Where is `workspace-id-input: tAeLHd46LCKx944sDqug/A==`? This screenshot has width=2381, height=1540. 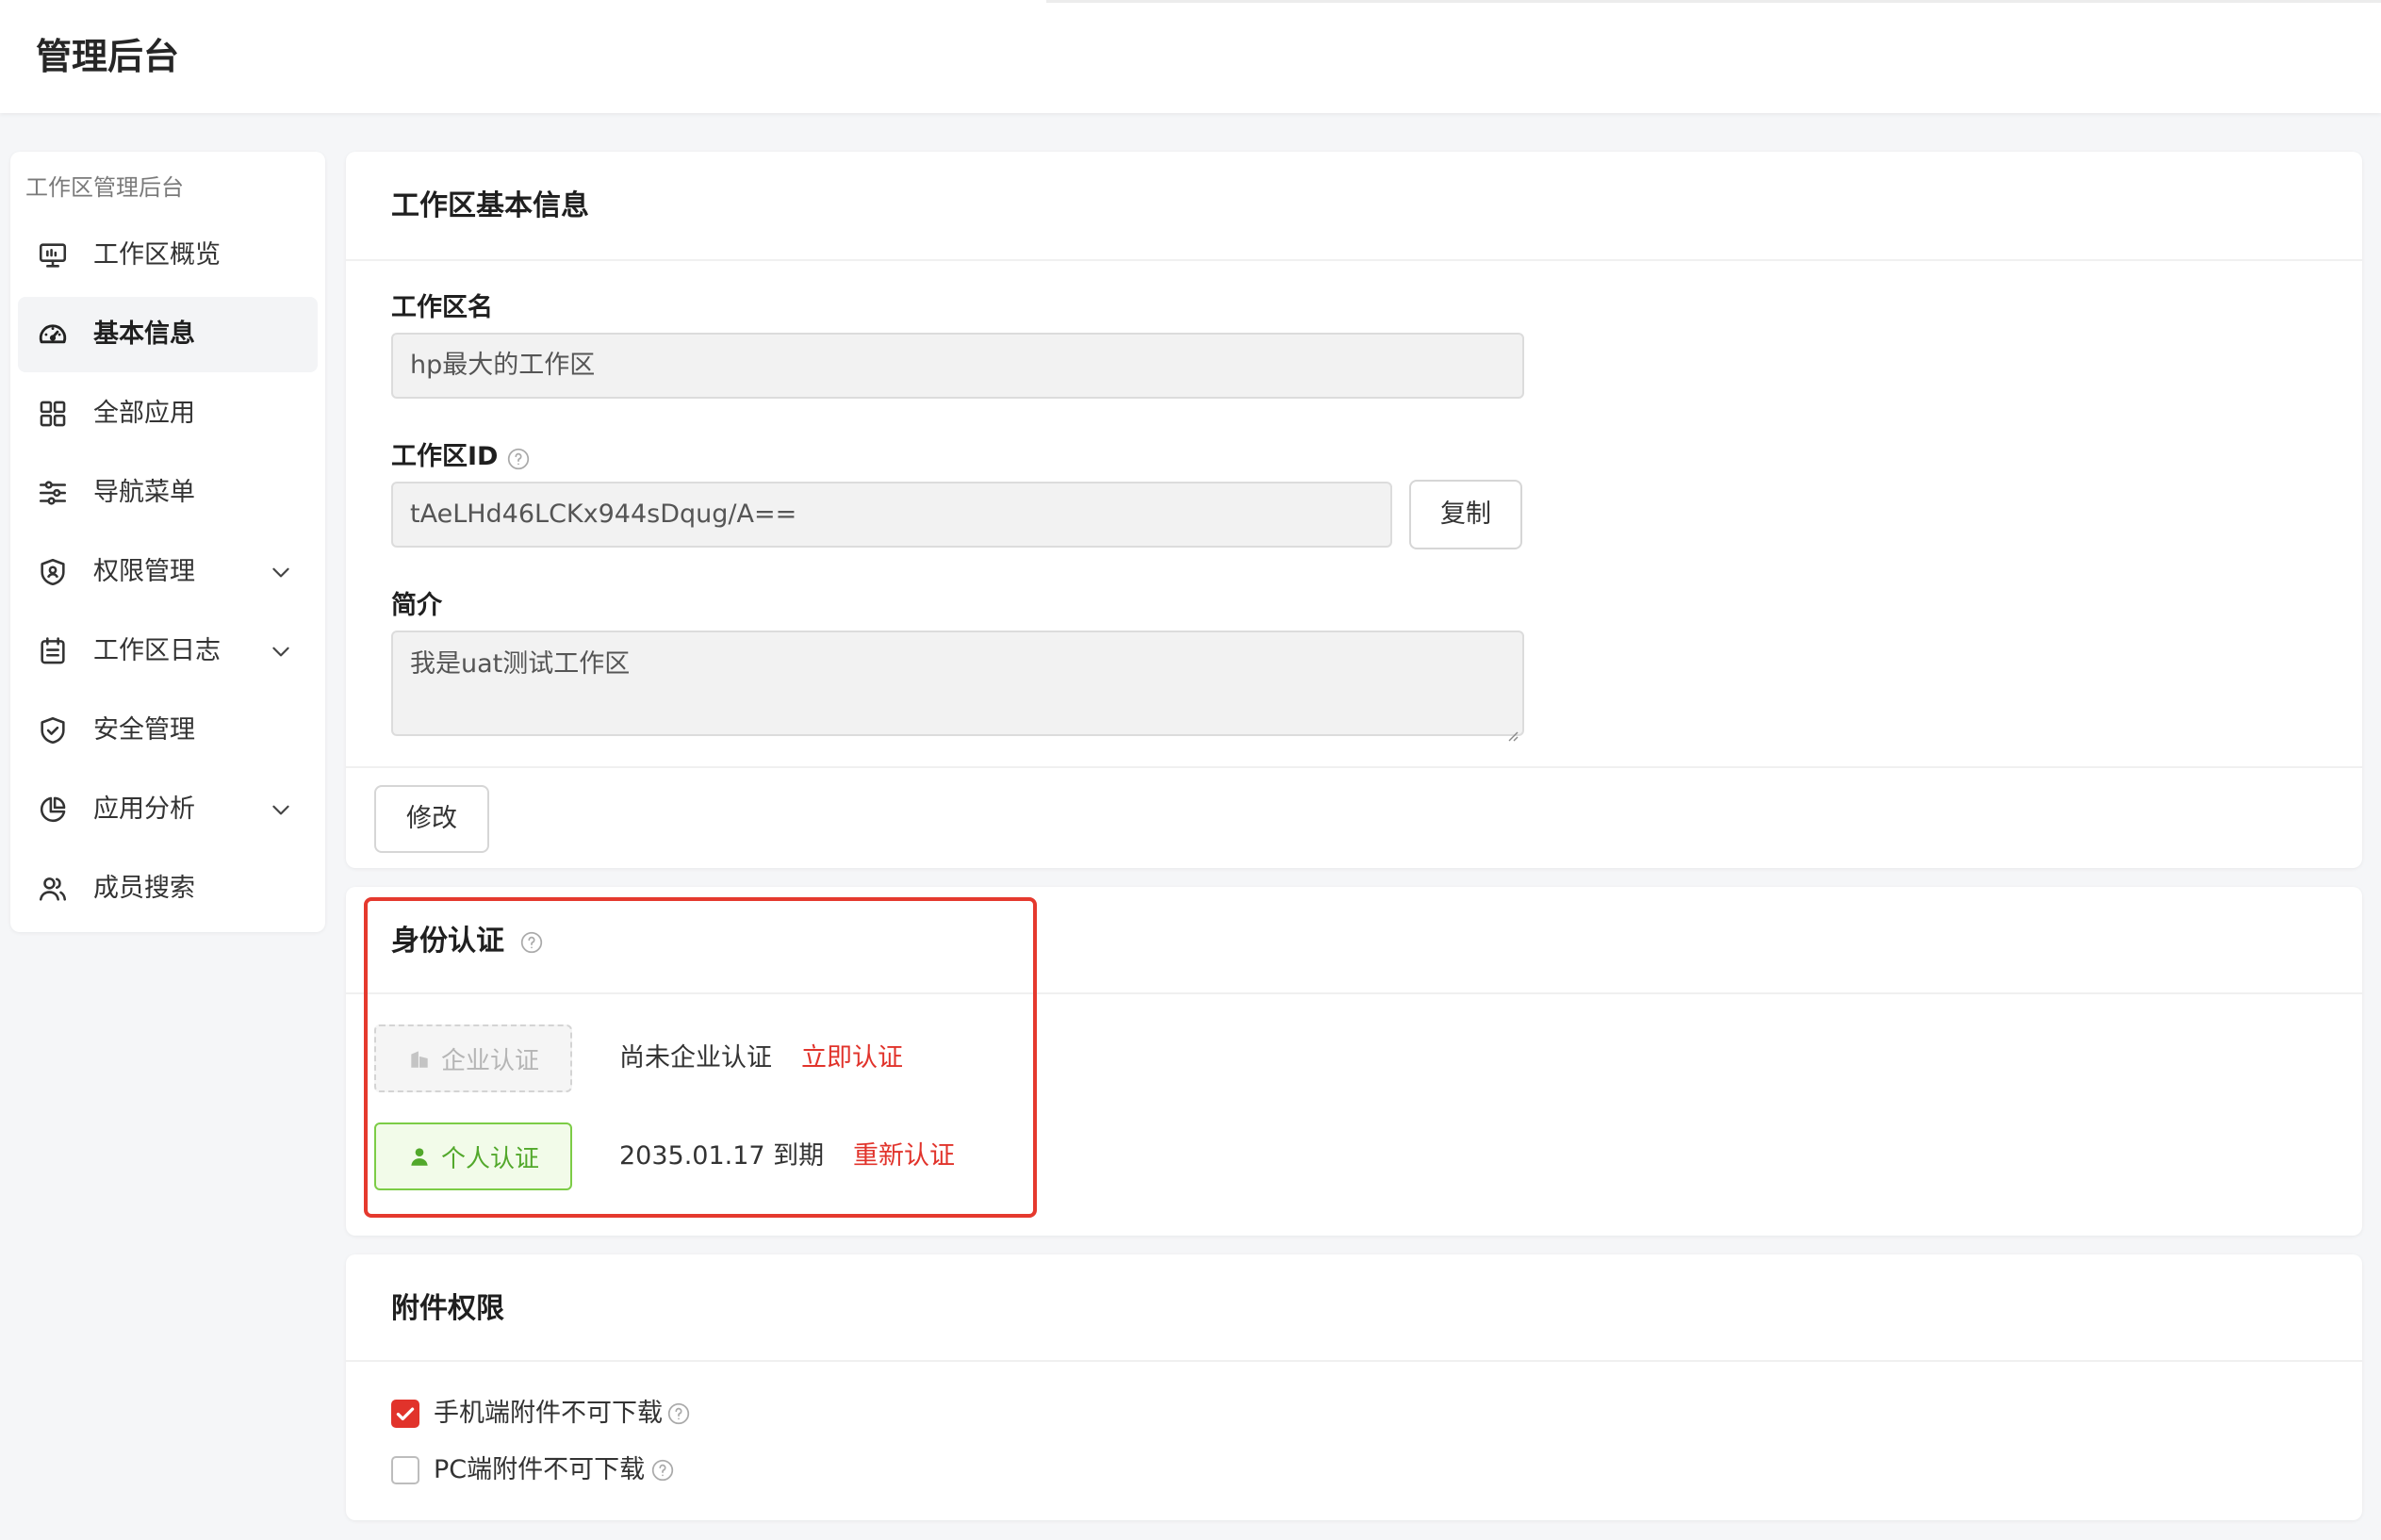
workspace-id-input: tAeLHd46LCKx944sDqug/A== is located at coordinates (892, 515).